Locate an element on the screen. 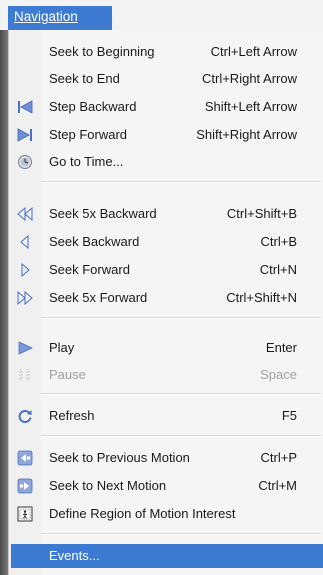 The width and height of the screenshot is (323, 575). menu-item-seek-to-beginning: Seek to Beginning Ctrl+Left Arrow is located at coordinates (166, 52).